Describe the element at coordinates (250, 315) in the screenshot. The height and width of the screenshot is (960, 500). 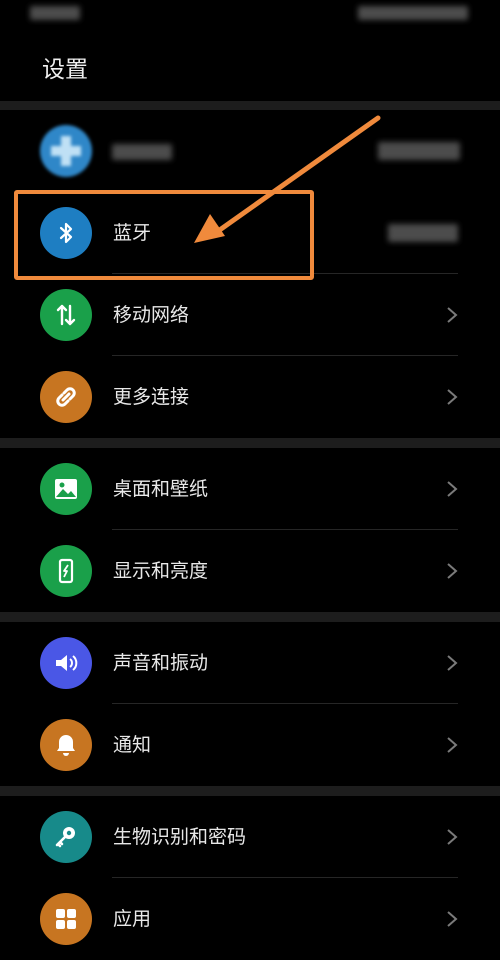
I see `sidebar-item-mobile-network: 移动网络` at that location.